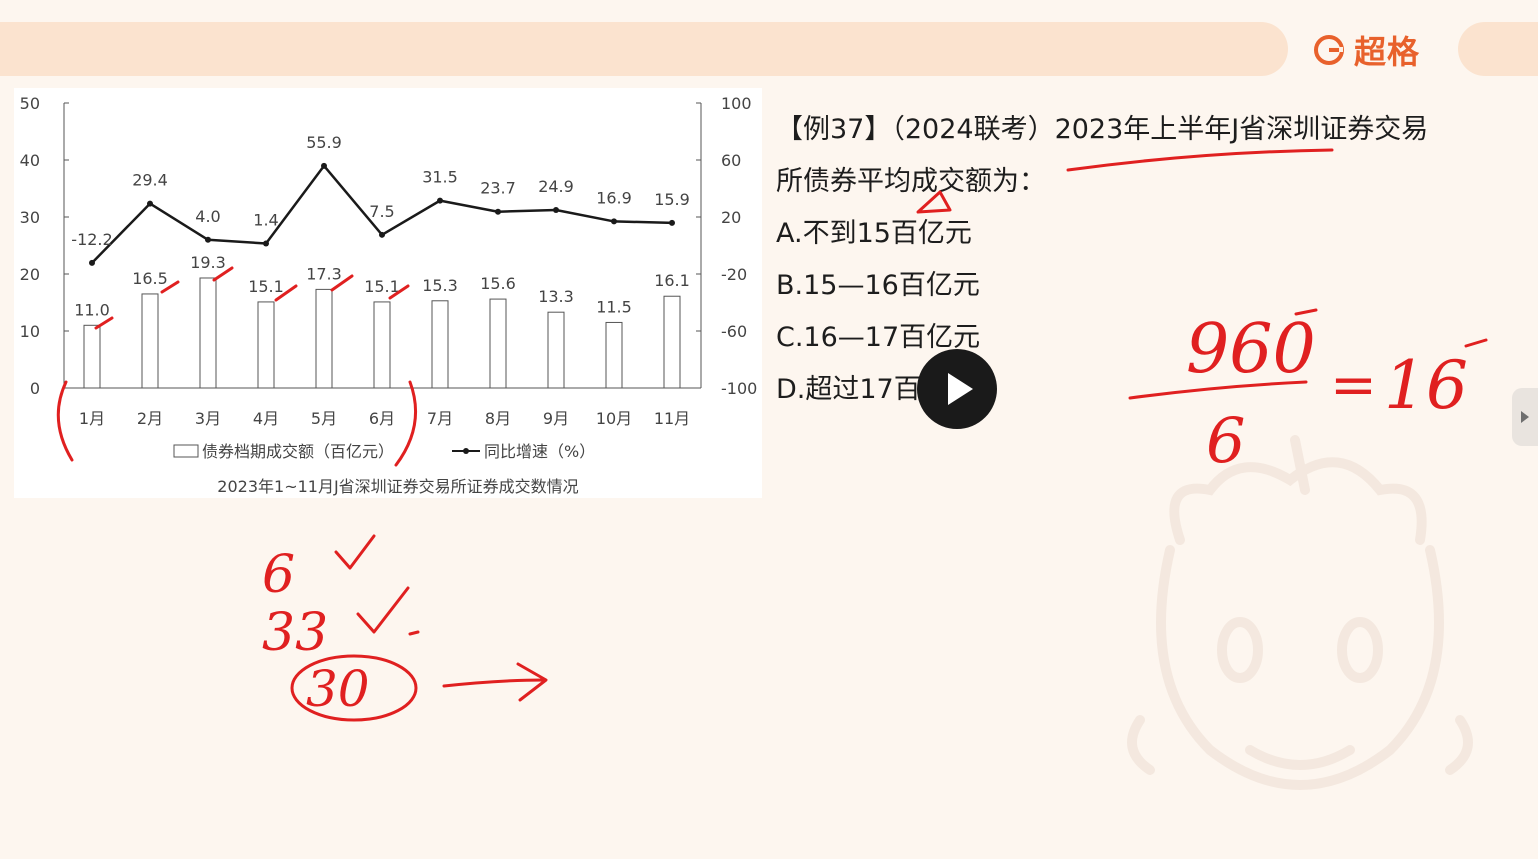 The image size is (1538, 859). Describe the element at coordinates (556, 418) in the screenshot. I see `x-tick-label: 9月` at that location.